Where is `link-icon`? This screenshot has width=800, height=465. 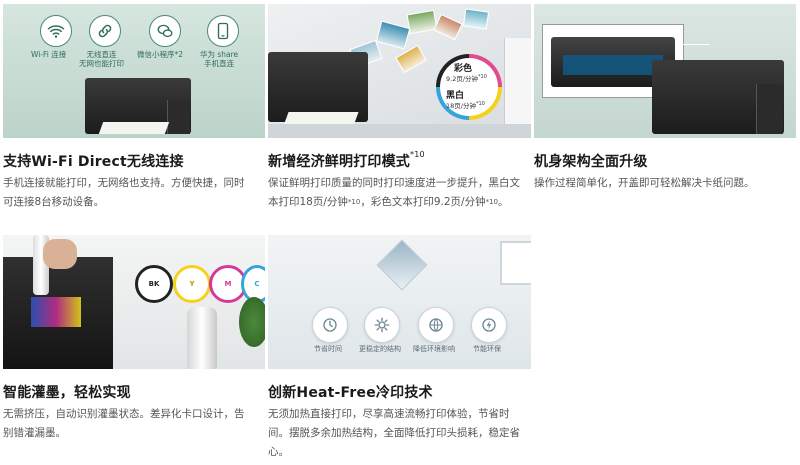
link-icon is located at coordinates (105, 31).